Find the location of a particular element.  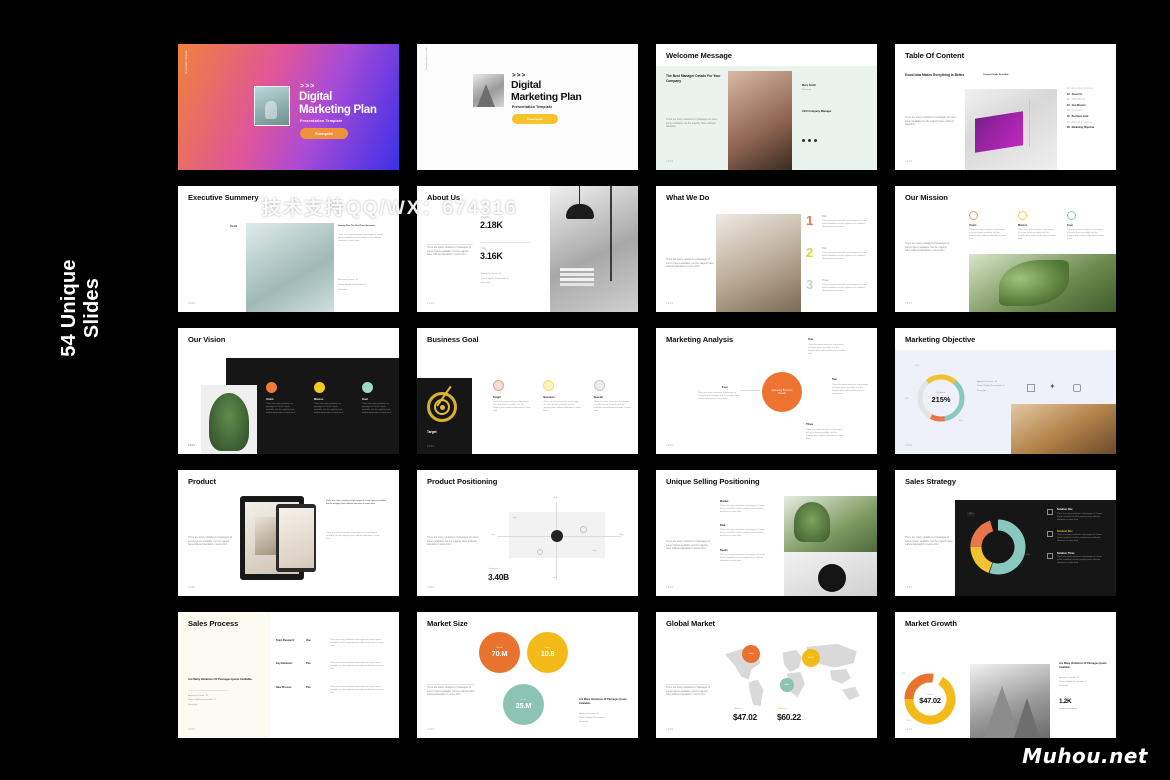

hero-photo is located at coordinates (272, 106).